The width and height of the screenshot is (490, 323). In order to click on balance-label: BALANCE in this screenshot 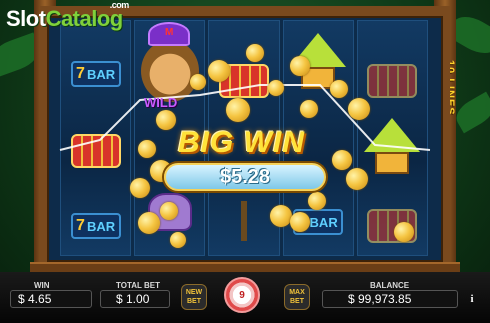, I will do `click(390, 285)`.